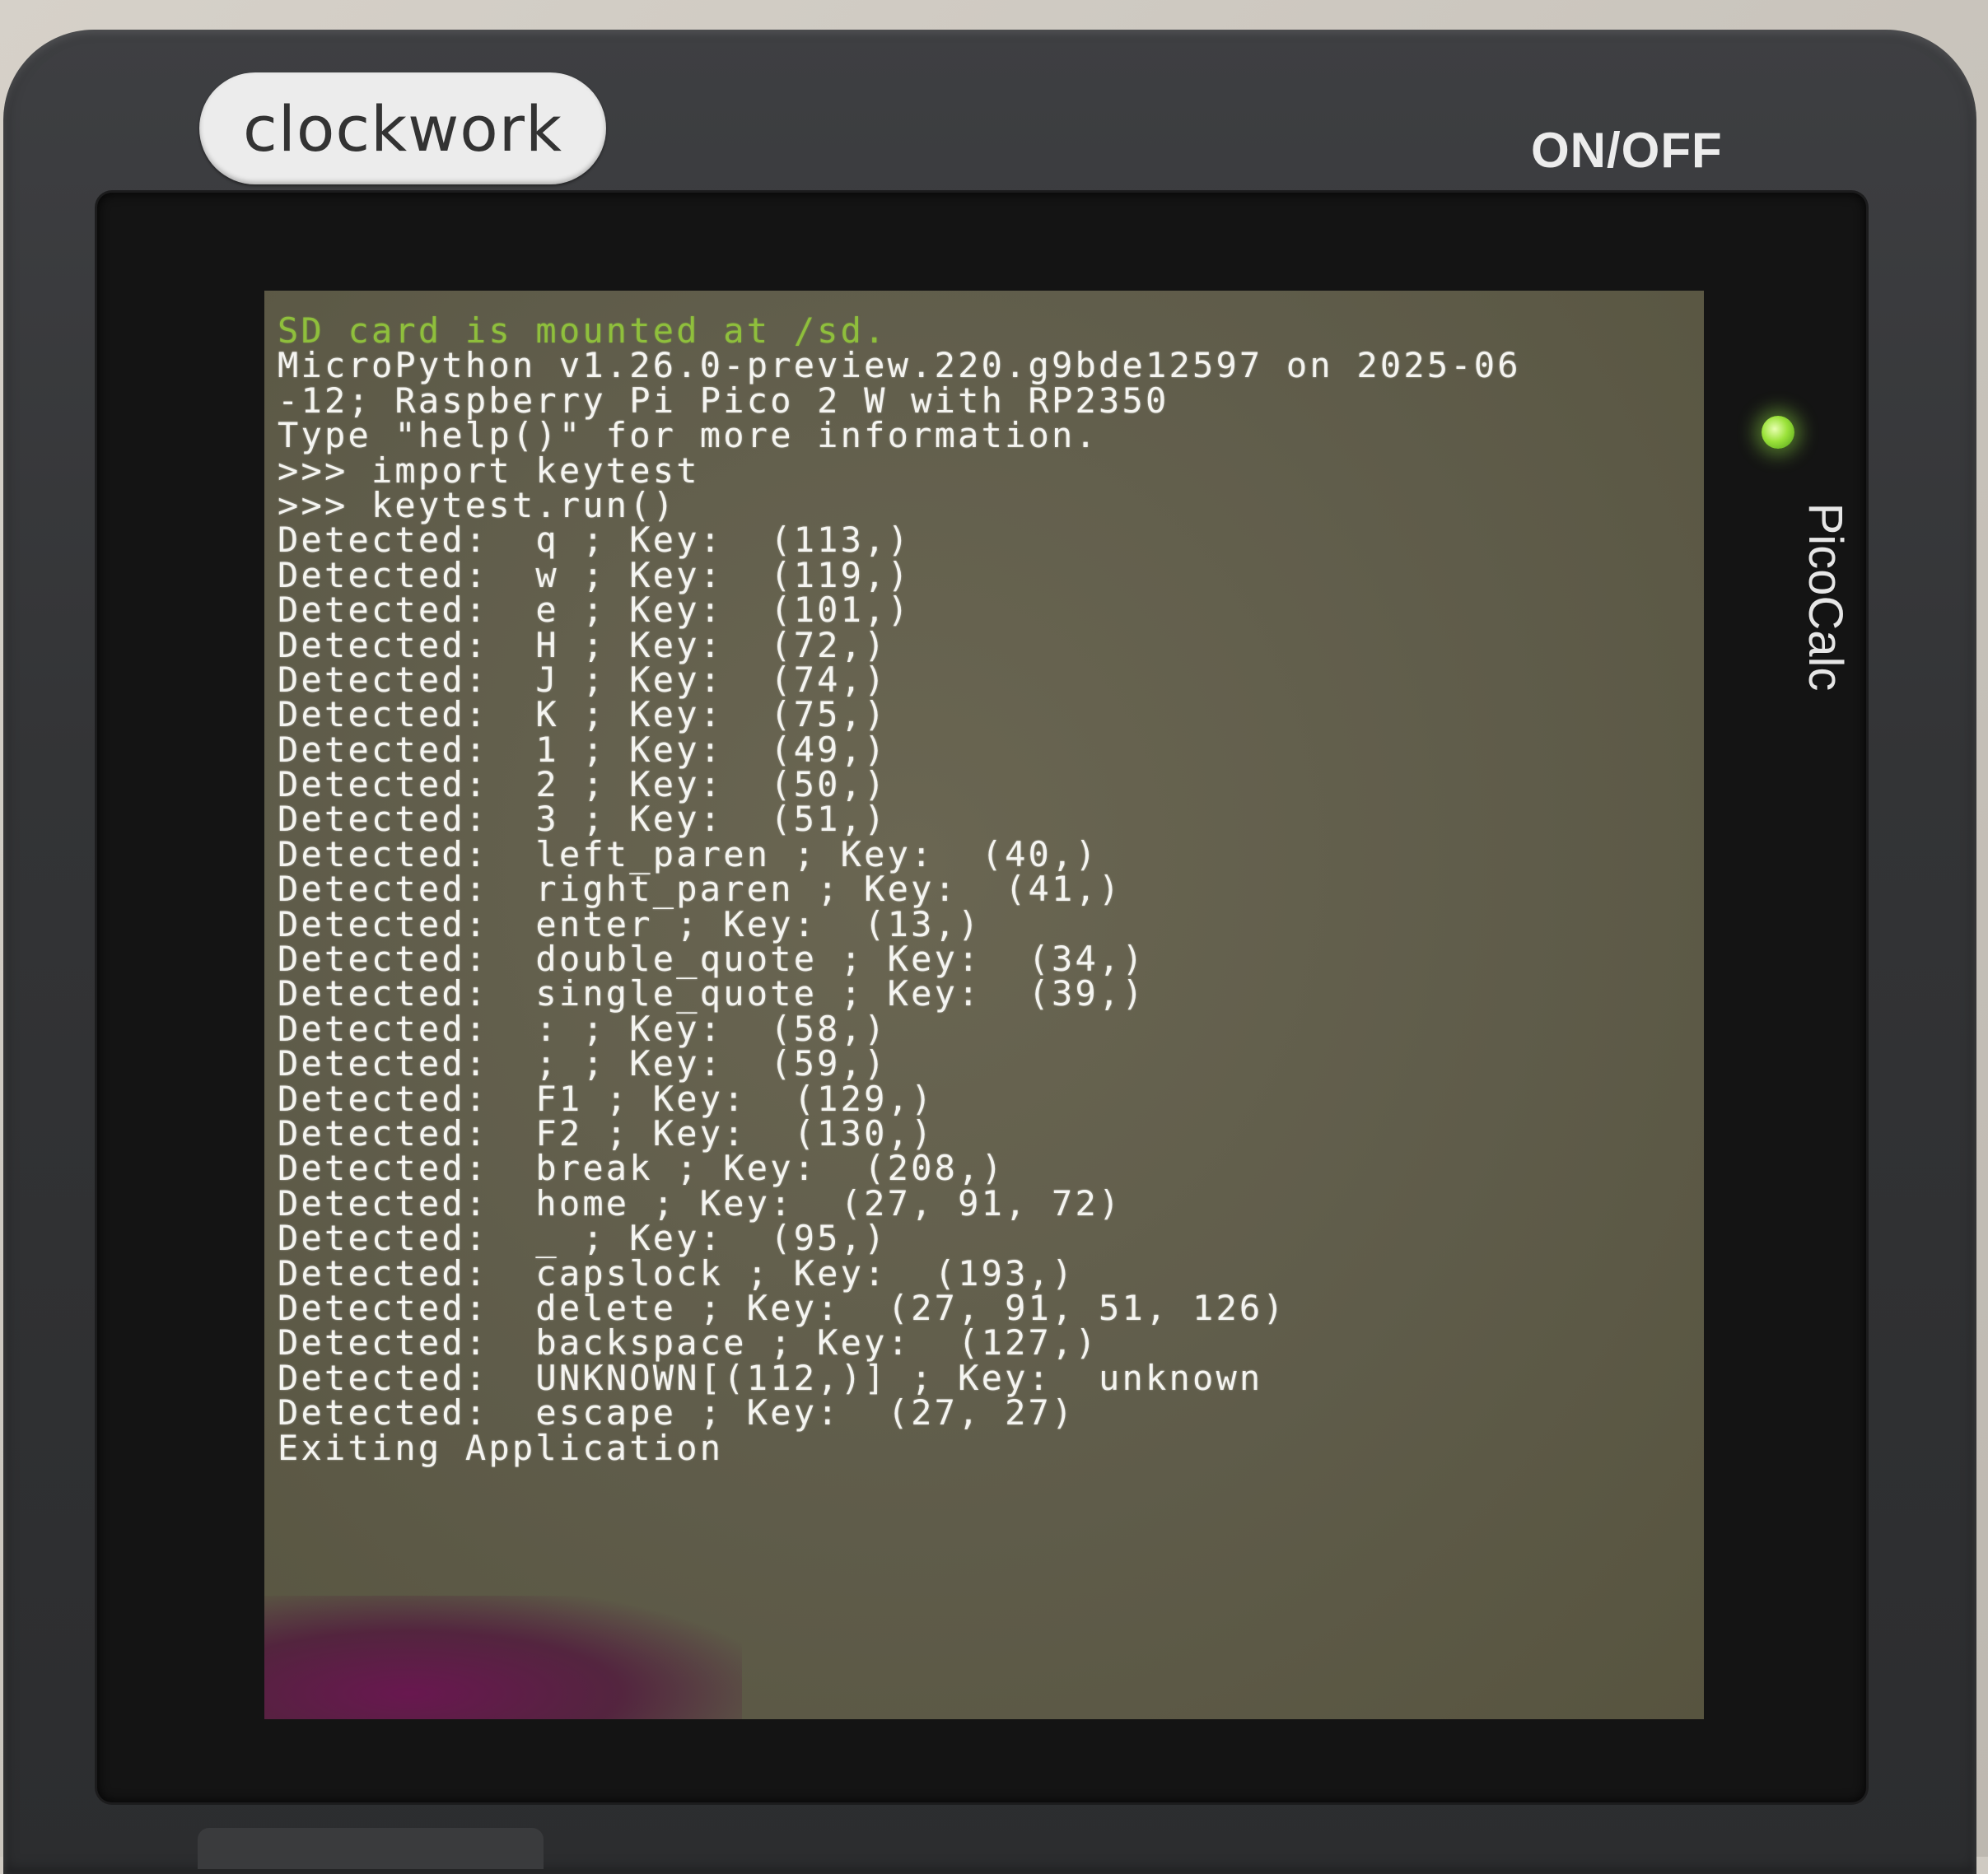 Image resolution: width=1988 pixels, height=1874 pixels. I want to click on terminal-line: >>> import keytest, so click(489, 470).